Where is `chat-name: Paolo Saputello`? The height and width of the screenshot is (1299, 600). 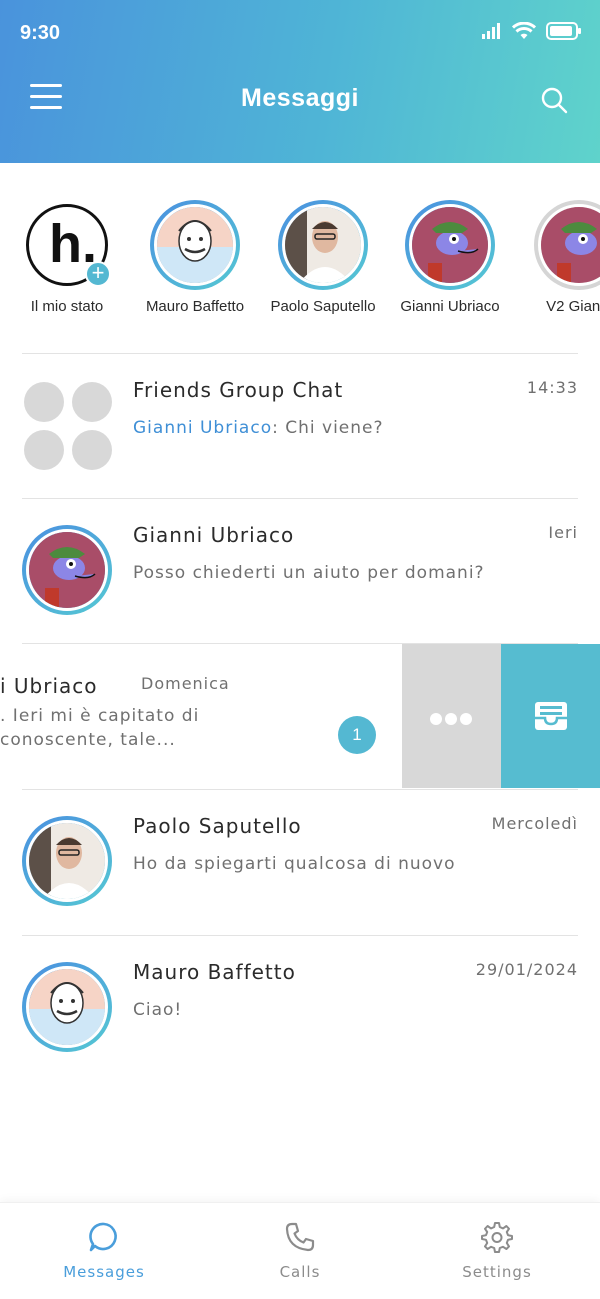 chat-name: Paolo Saputello is located at coordinates (217, 826).